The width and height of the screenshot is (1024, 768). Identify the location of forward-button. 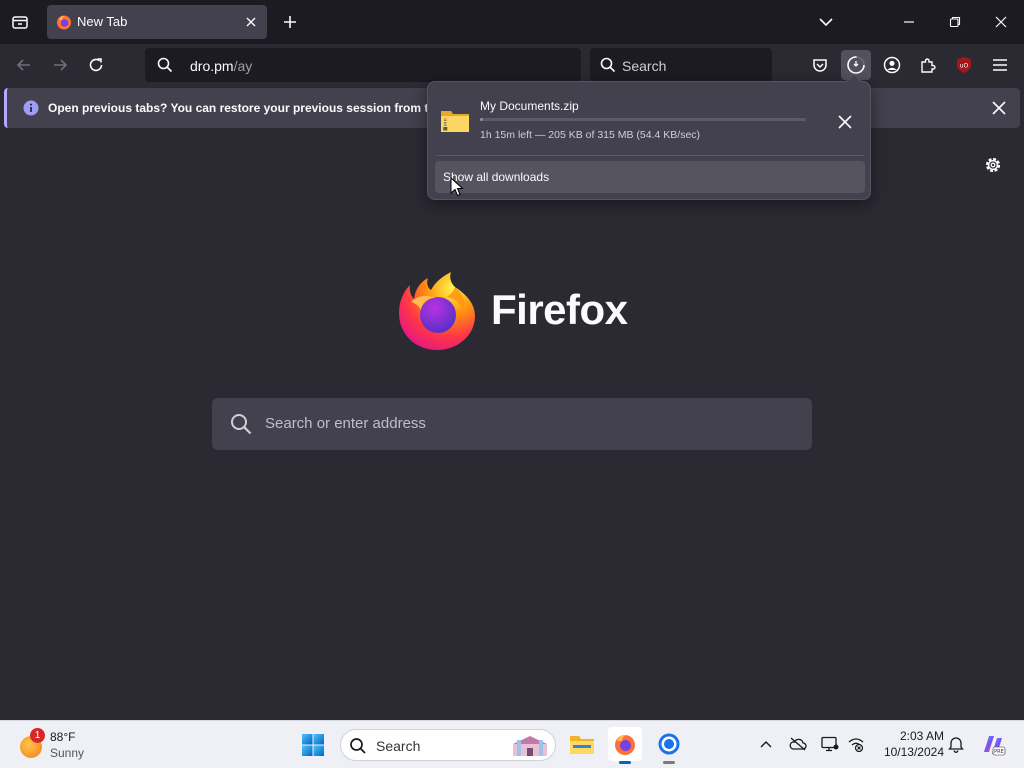
(60, 65).